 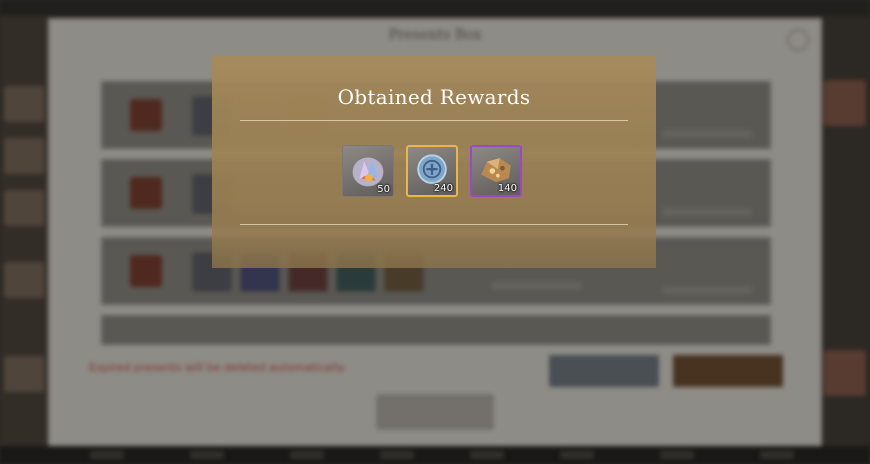 What do you see at coordinates (496, 171) in the screenshot?
I see `reward-item-ore: 140` at bounding box center [496, 171].